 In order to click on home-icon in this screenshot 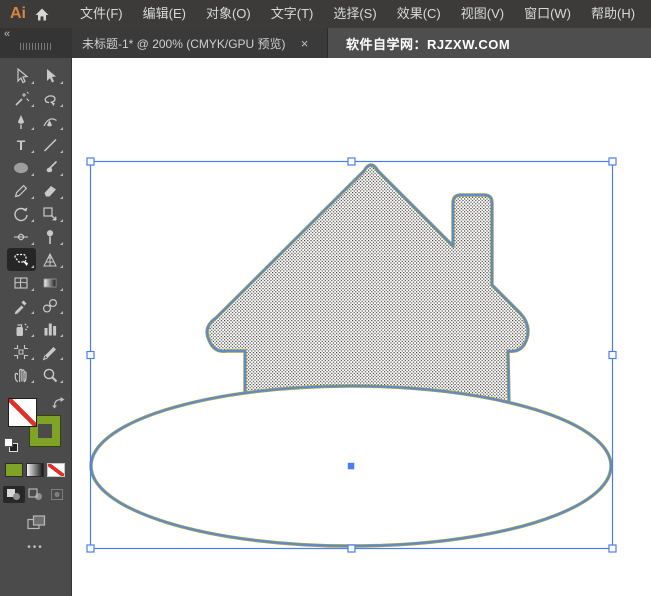, I will do `click(42, 14)`.